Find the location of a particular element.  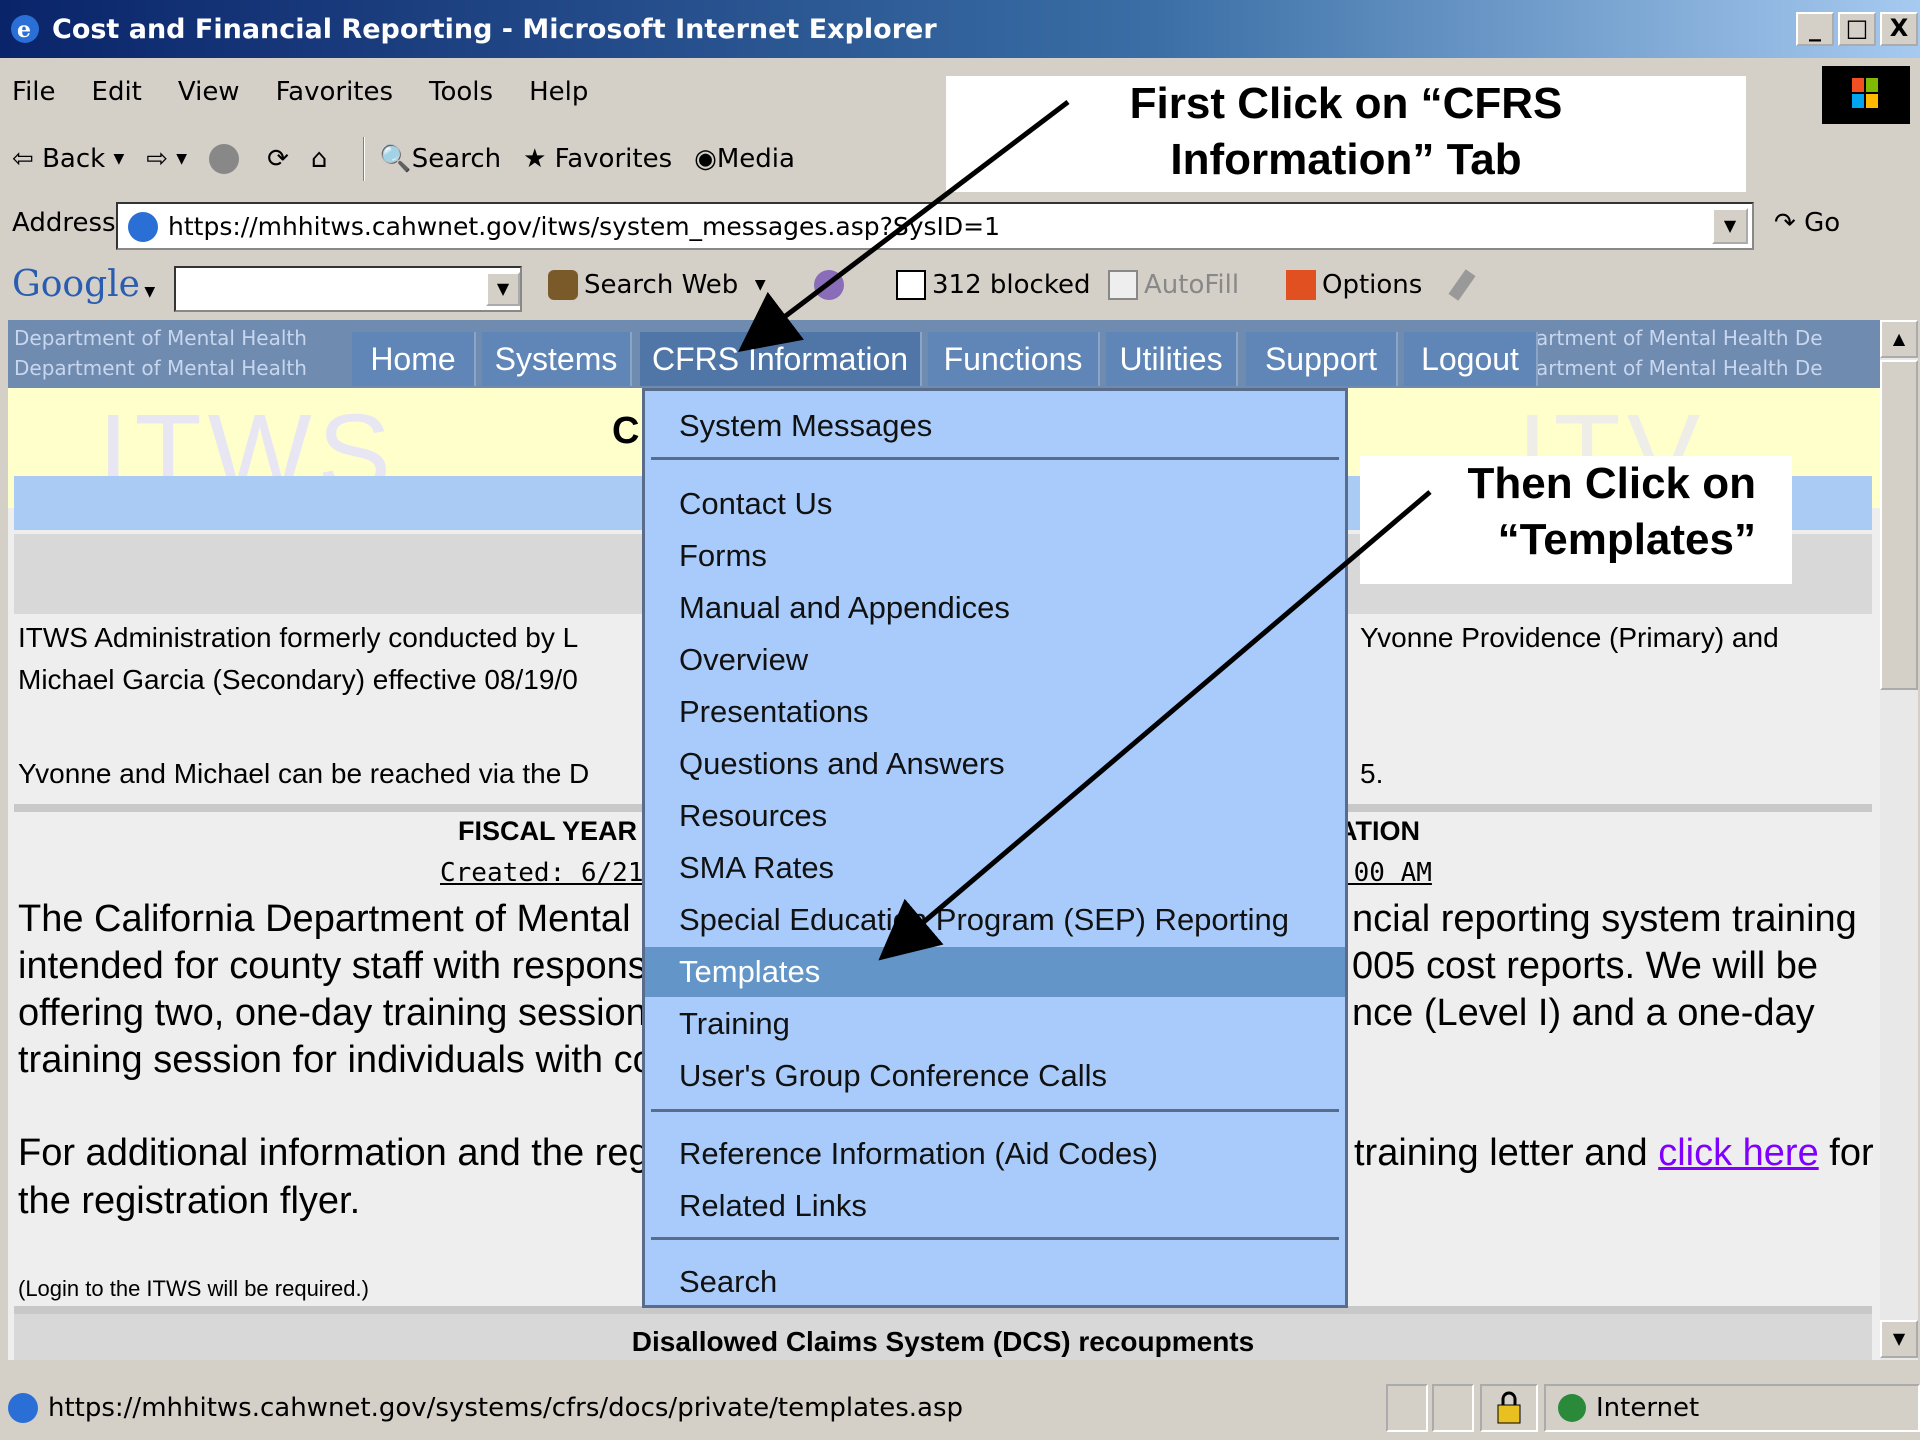

arrow-to-templates is located at coordinates (1155, 725).